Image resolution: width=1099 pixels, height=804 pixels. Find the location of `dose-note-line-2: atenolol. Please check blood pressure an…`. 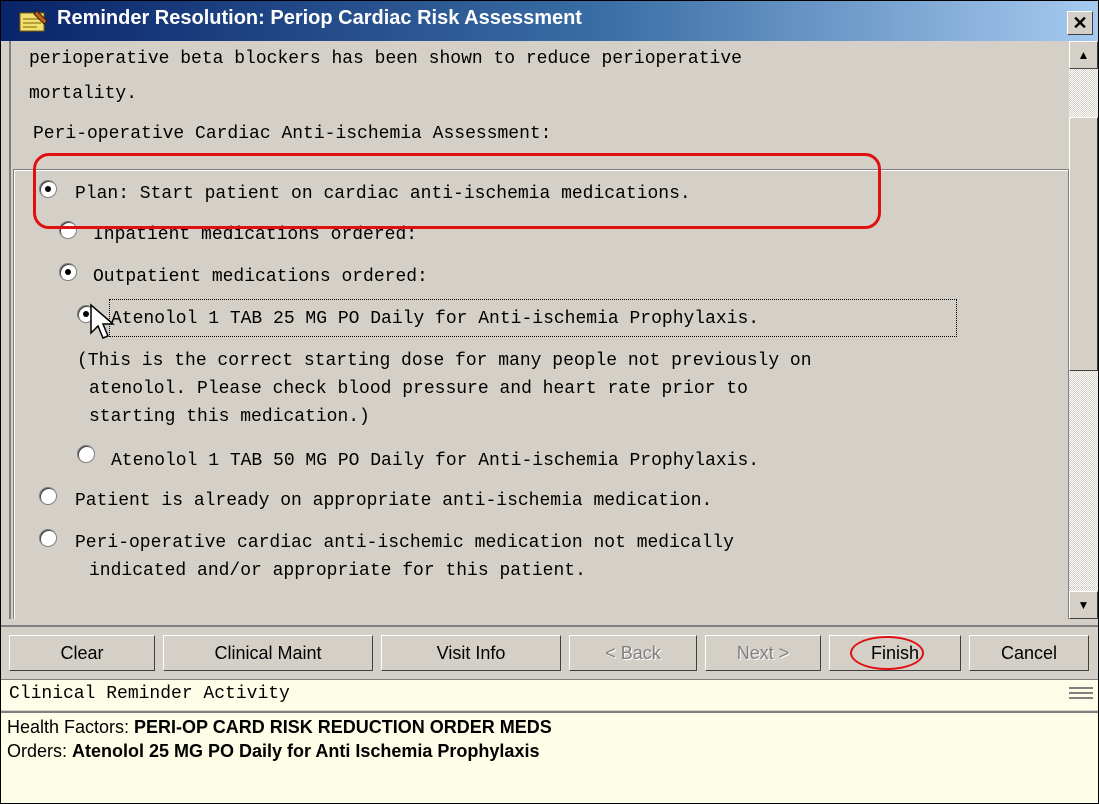

dose-note-line-2: atenolol. Please check blood pressure an… is located at coordinates (418, 389).